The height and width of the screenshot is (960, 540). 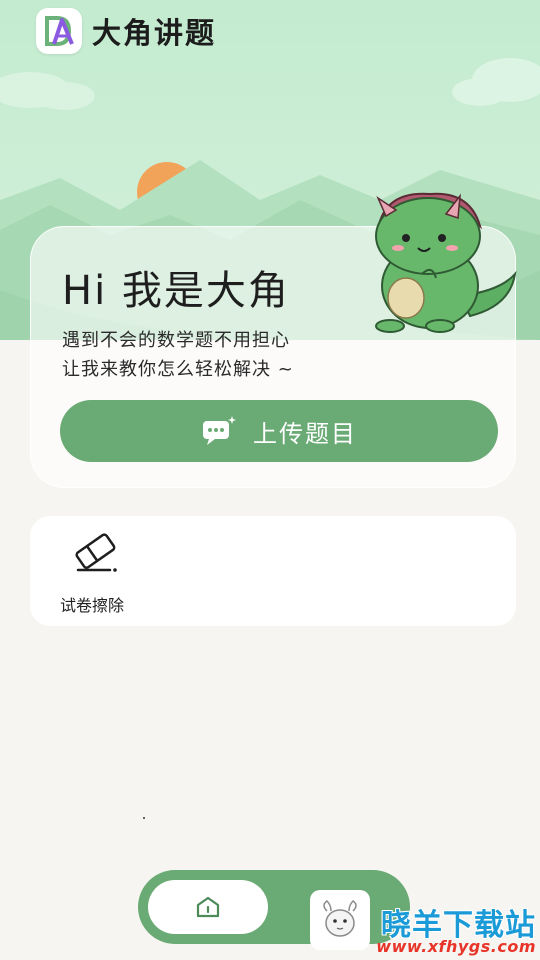 I want to click on sheep-mascot-icon, so click(x=340, y=918).